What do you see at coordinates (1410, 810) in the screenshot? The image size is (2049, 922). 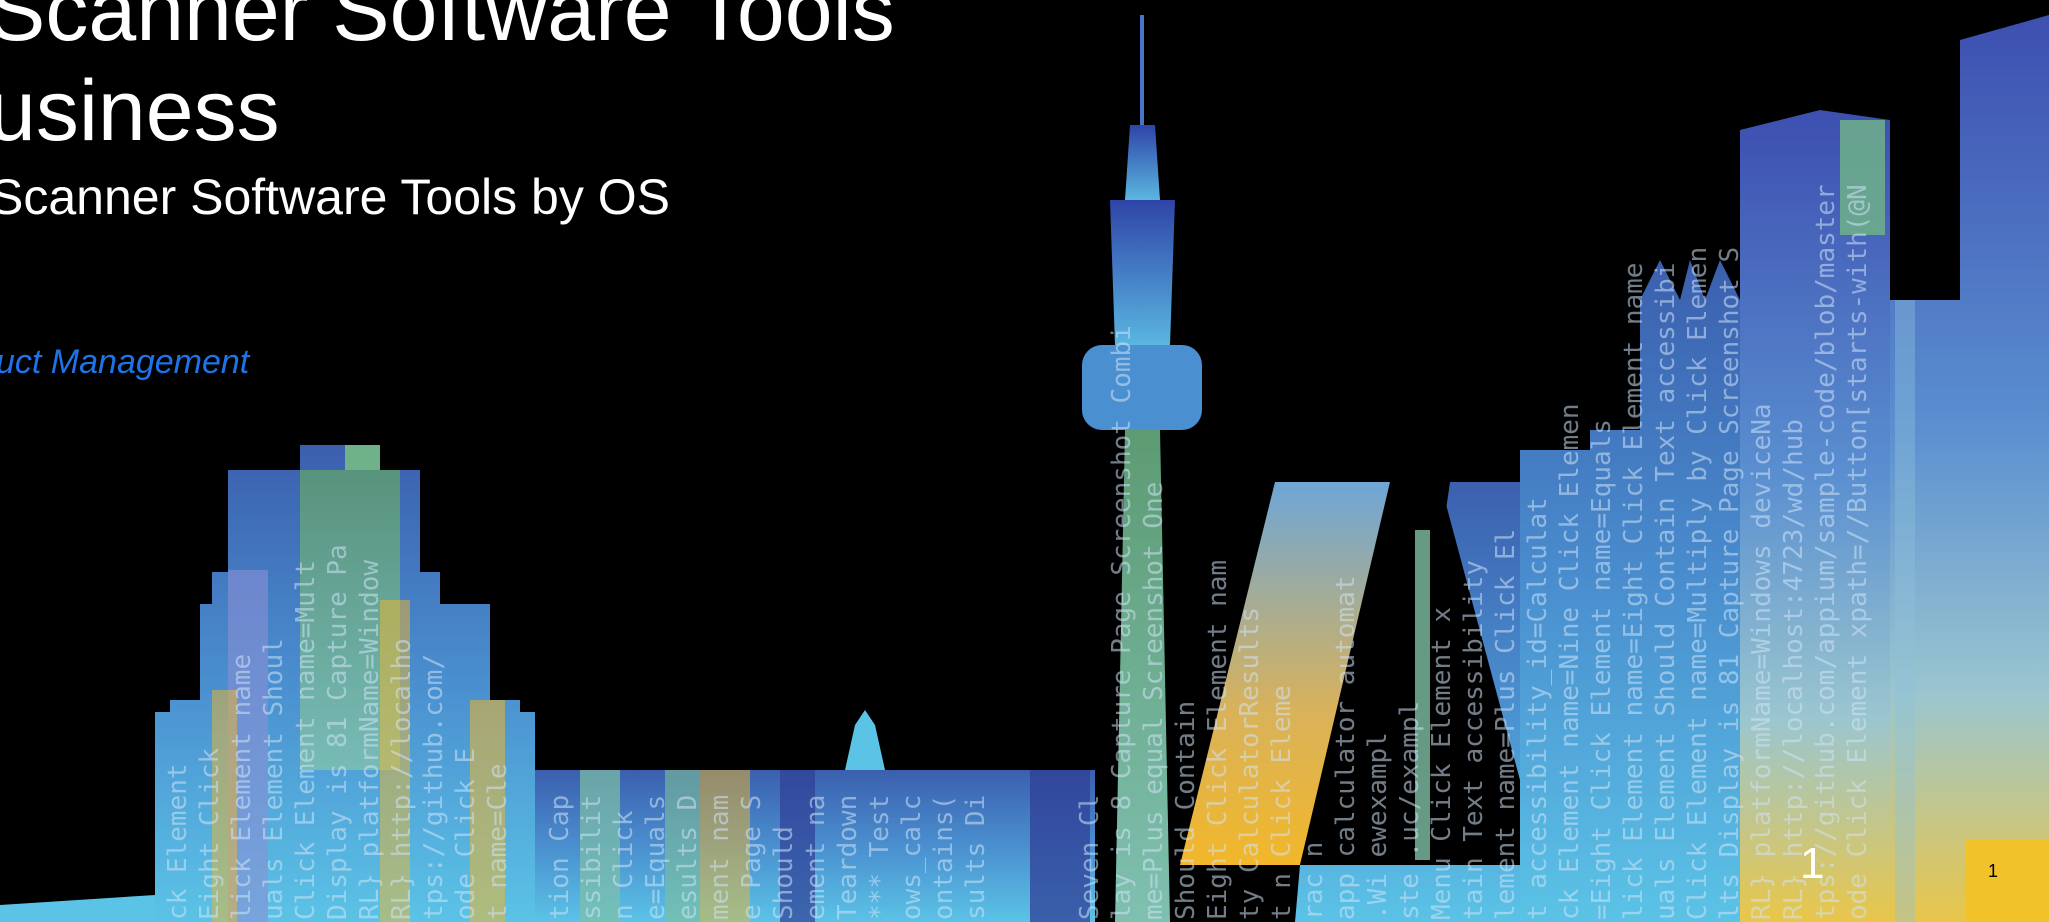 I see `code-column: ste .uc/exampl` at bounding box center [1410, 810].